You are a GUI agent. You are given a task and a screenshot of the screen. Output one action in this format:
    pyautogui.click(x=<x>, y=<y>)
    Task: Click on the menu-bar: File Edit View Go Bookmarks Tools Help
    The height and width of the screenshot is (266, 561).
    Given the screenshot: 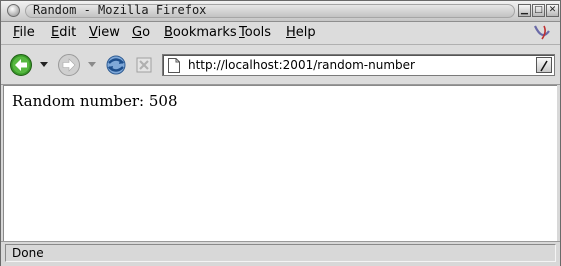 What is the action you would take?
    pyautogui.click(x=280, y=33)
    